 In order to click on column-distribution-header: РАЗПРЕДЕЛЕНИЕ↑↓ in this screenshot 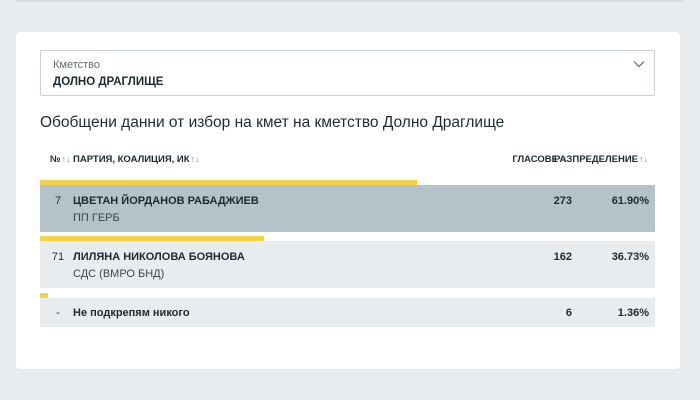, I will do `click(601, 159)`.